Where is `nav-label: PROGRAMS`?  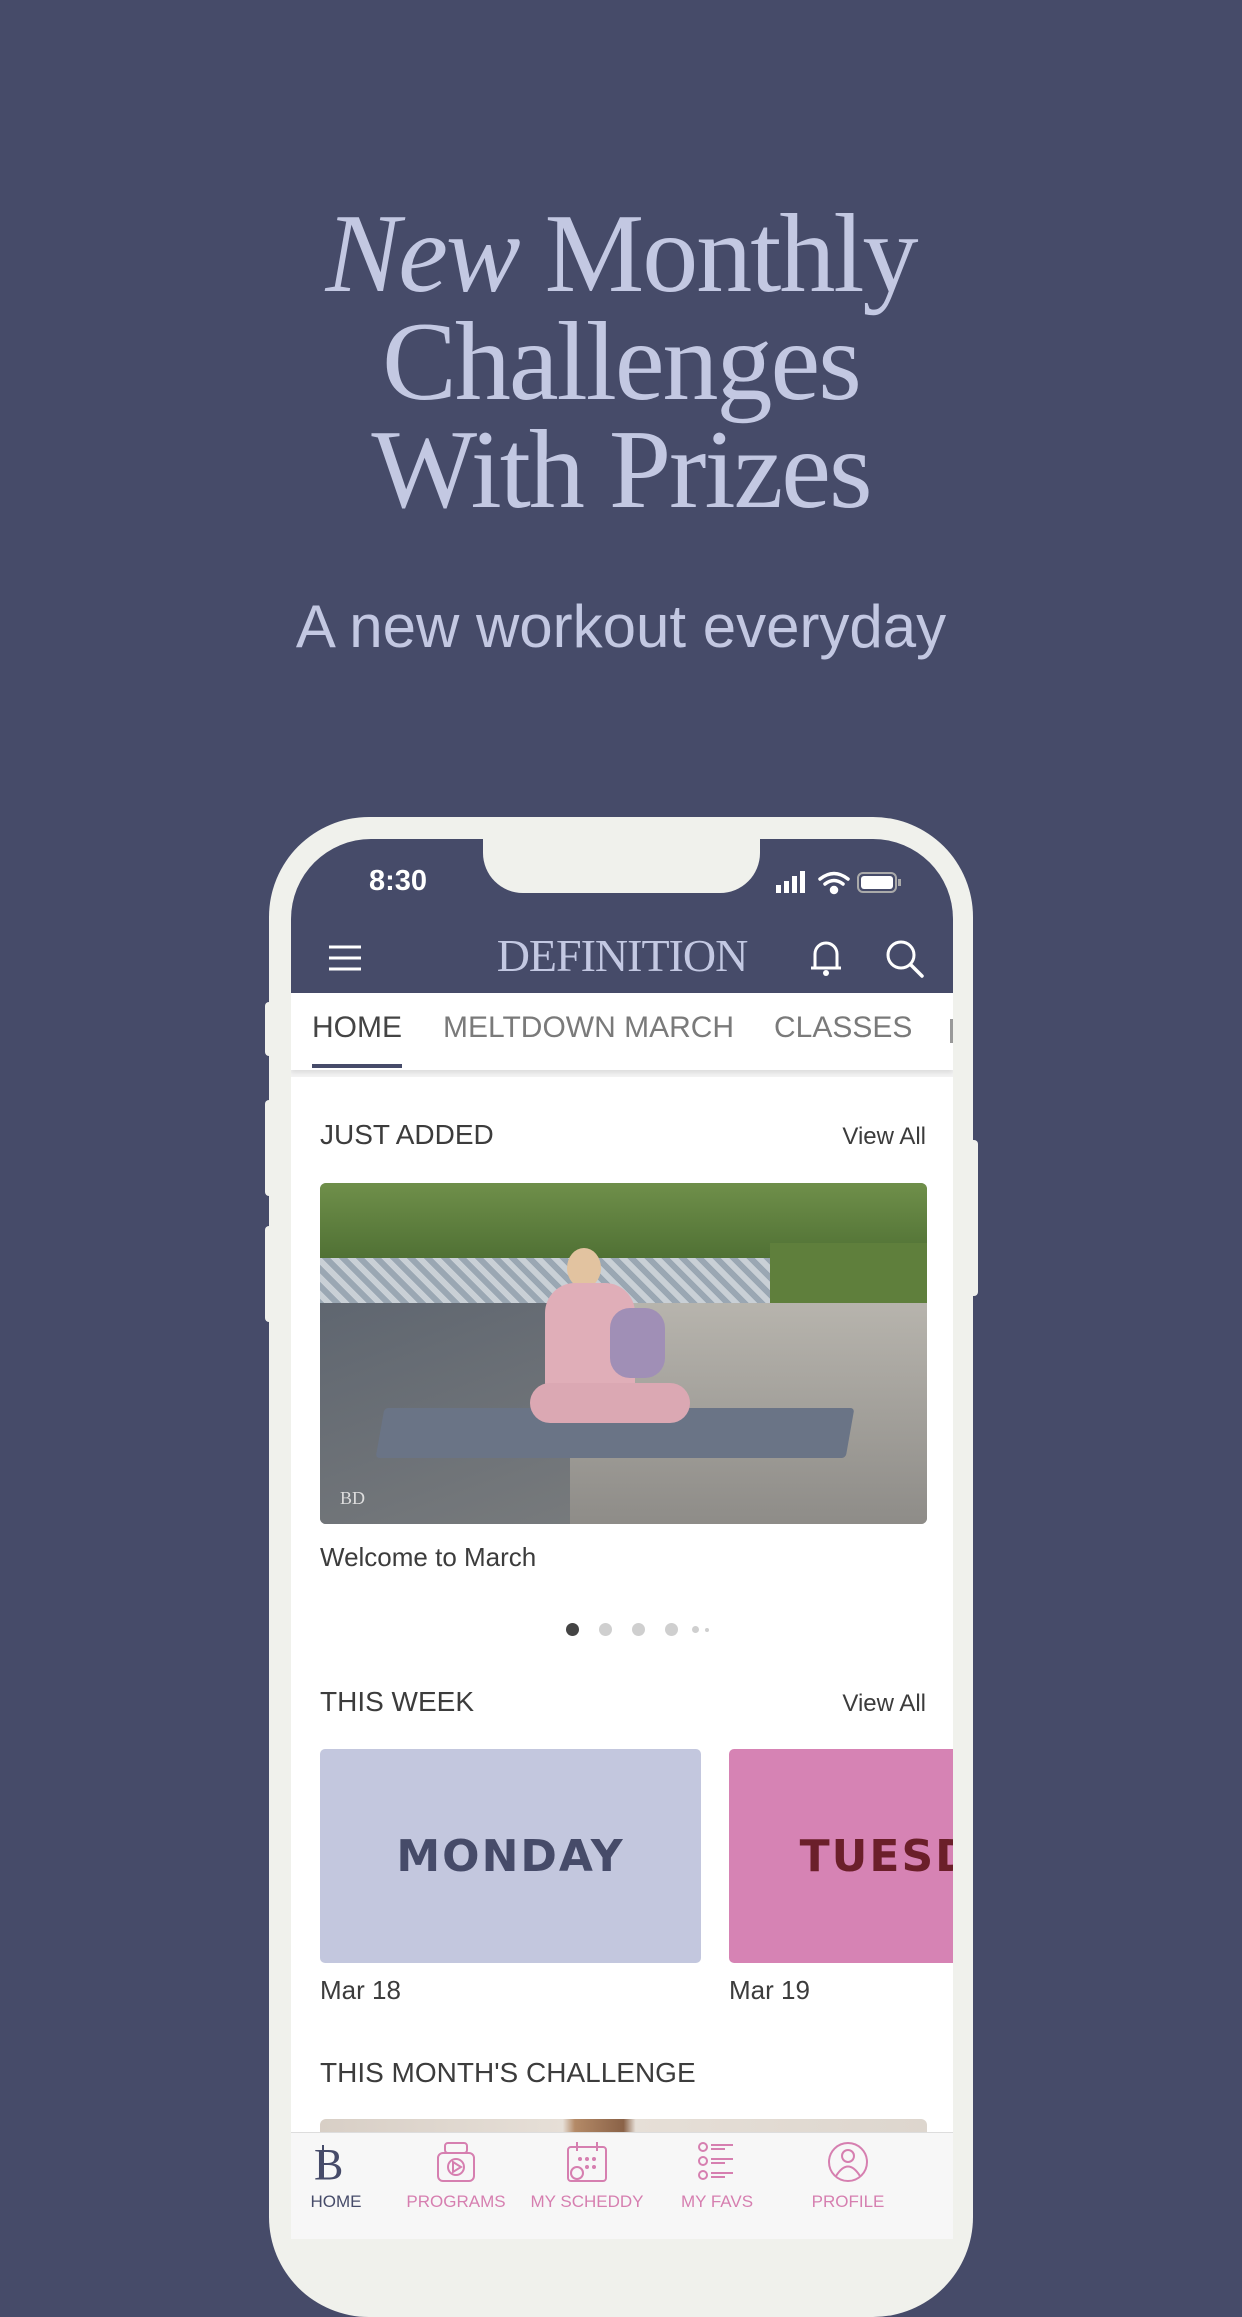 nav-label: PROGRAMS is located at coordinates (456, 2201).